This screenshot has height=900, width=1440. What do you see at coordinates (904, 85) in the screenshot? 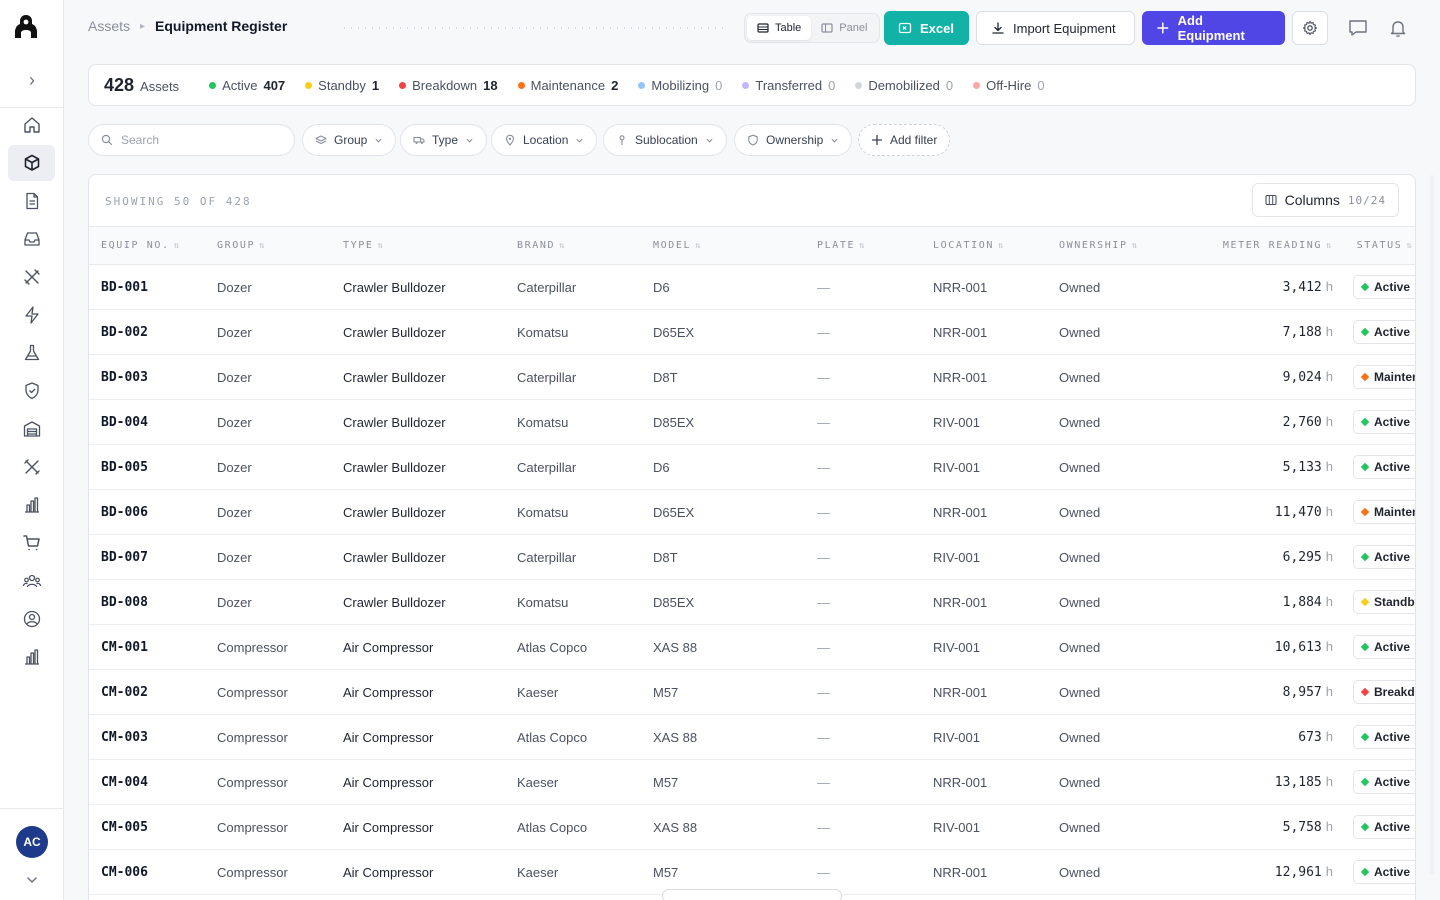
I see `status-filter-demobilized: Demobilized 0` at bounding box center [904, 85].